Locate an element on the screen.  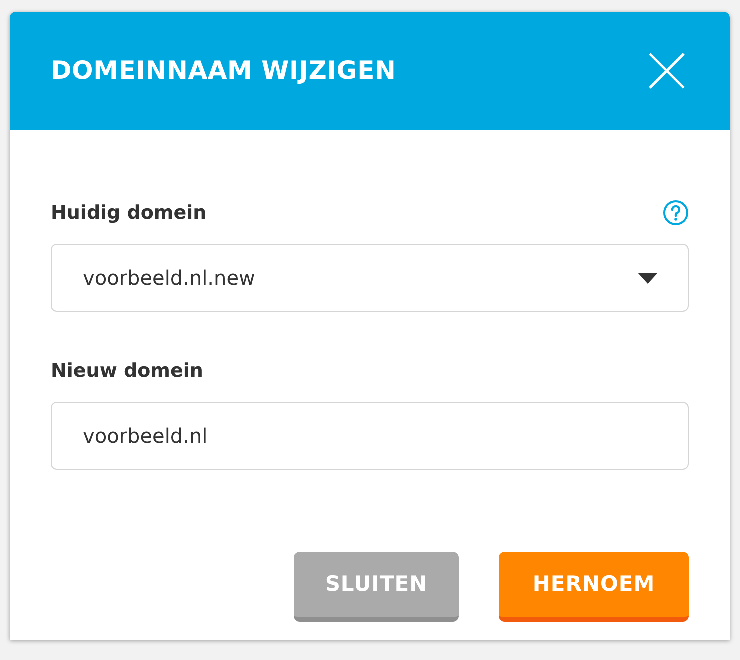
input-field: voorbeeld.nl is located at coordinates (370, 436).